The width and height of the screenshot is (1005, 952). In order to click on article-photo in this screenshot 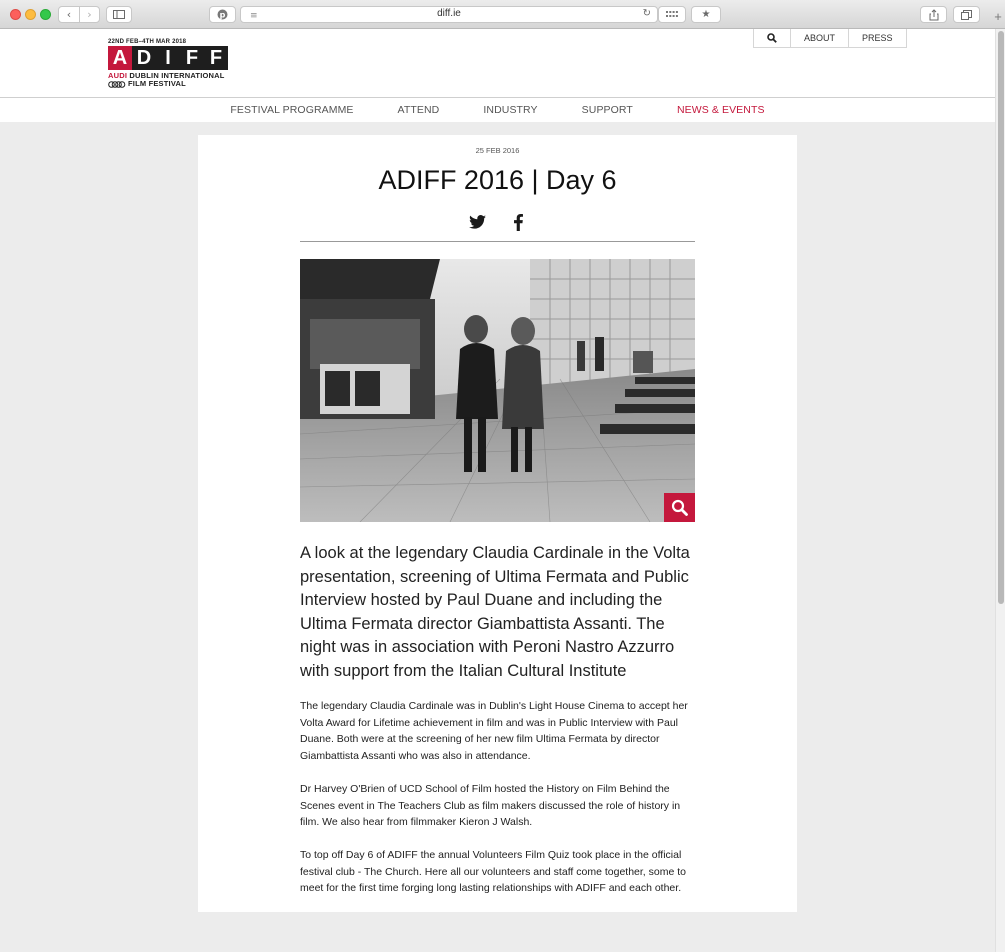, I will do `click(497, 390)`.